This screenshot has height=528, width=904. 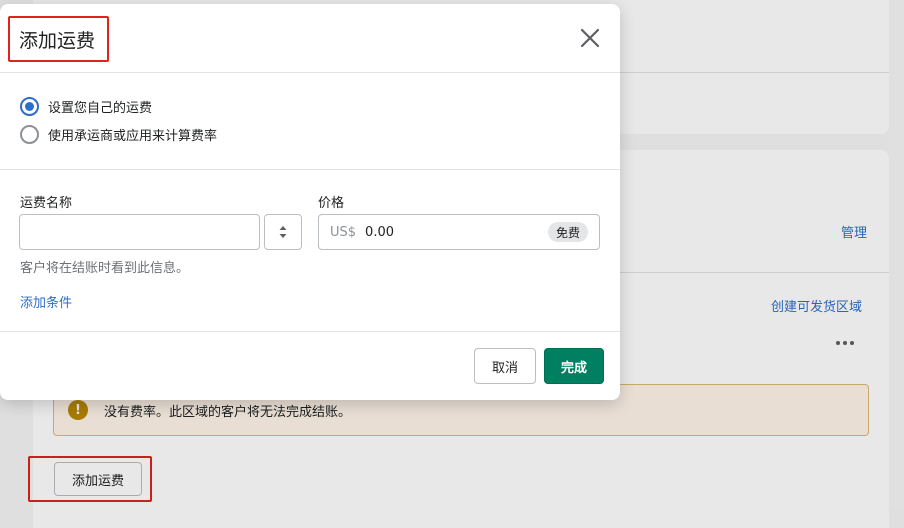 What do you see at coordinates (29, 106) in the screenshot?
I see `radio-button-checked` at bounding box center [29, 106].